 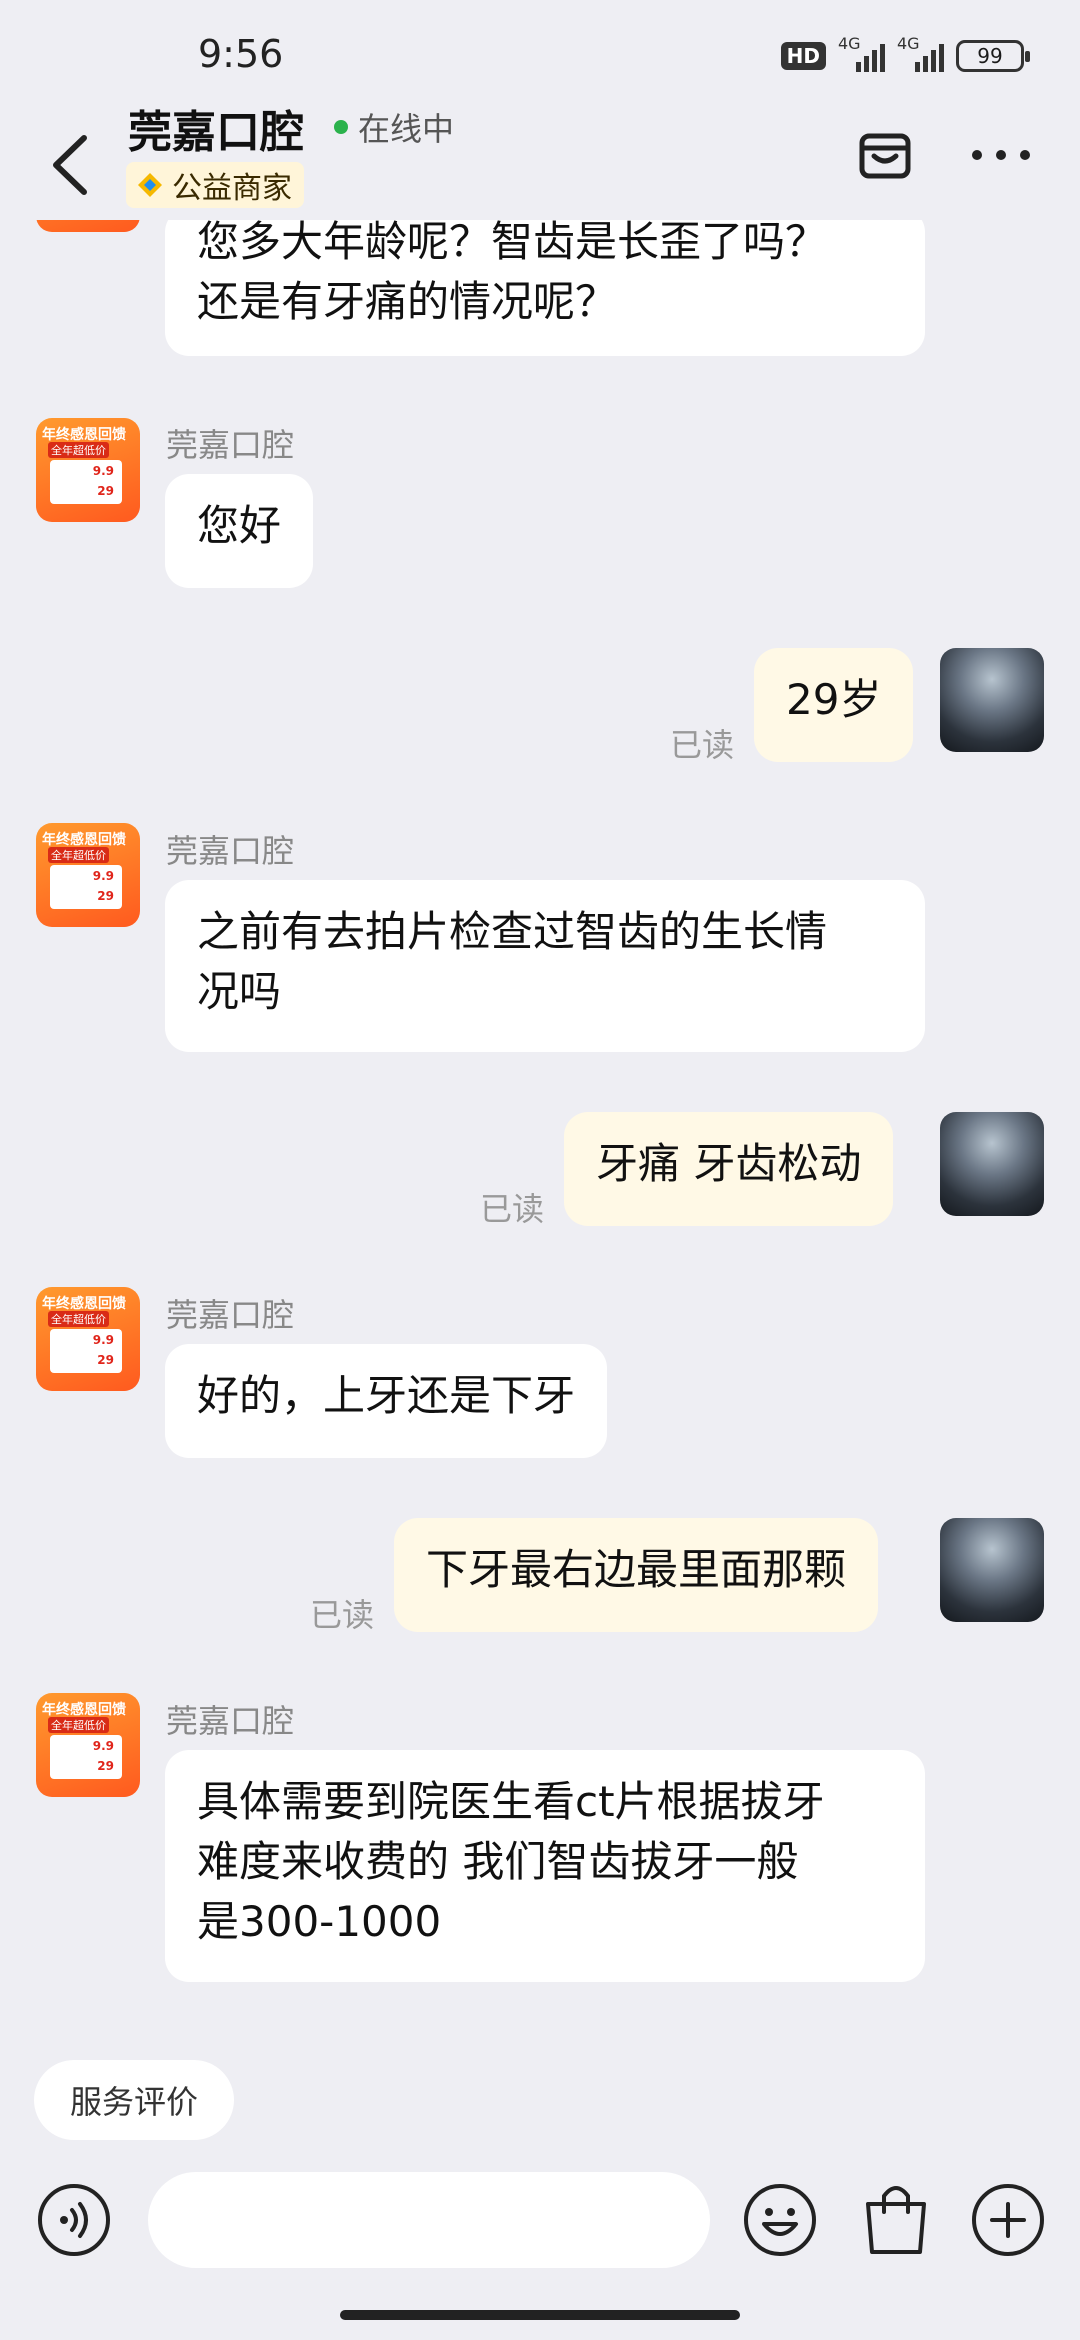 What do you see at coordinates (896, 2218) in the screenshot?
I see `shopping-bag-icon` at bounding box center [896, 2218].